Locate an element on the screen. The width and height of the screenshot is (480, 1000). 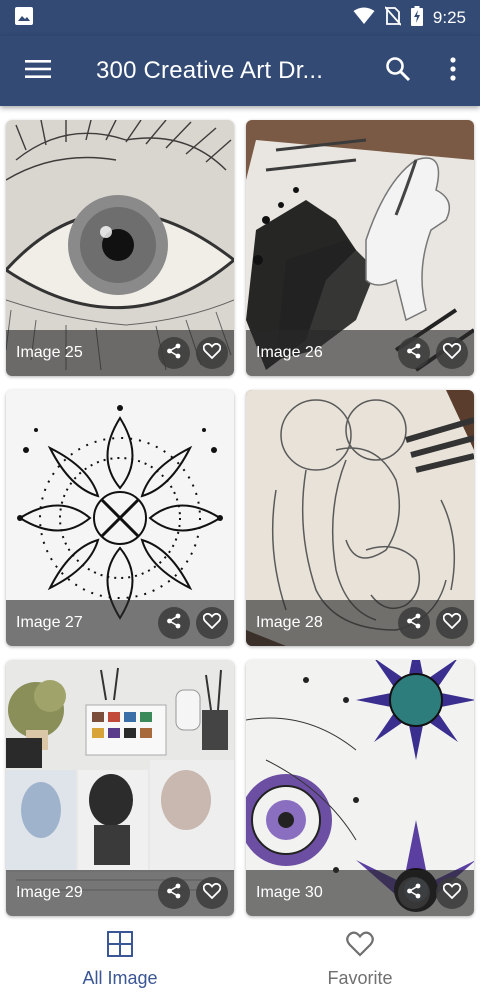
image-card: Image 26 is located at coordinates (360, 248).